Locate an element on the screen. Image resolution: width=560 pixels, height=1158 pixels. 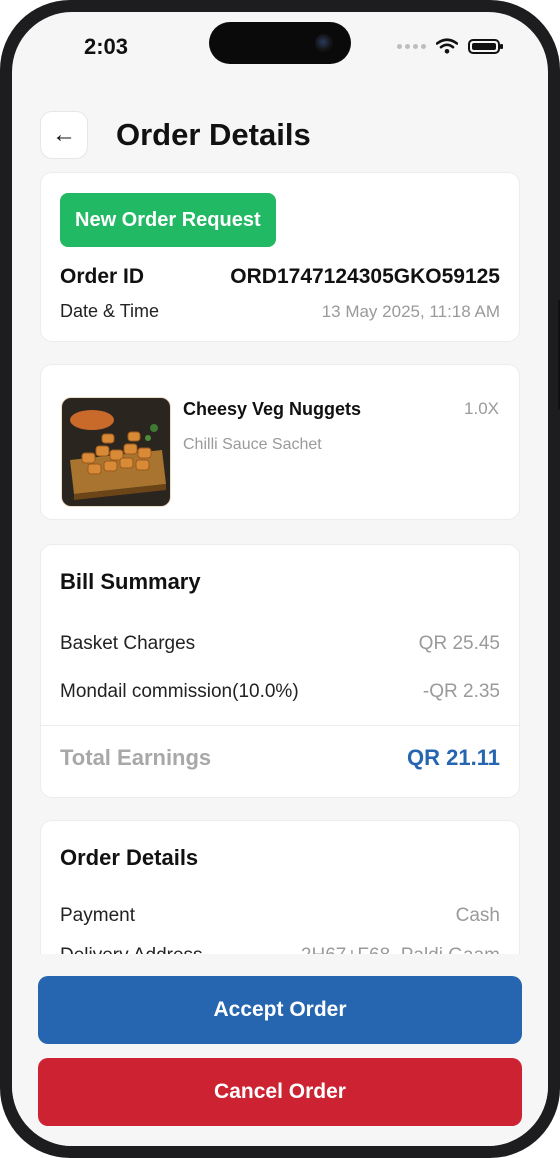
back-button: ← is located at coordinates (64, 135).